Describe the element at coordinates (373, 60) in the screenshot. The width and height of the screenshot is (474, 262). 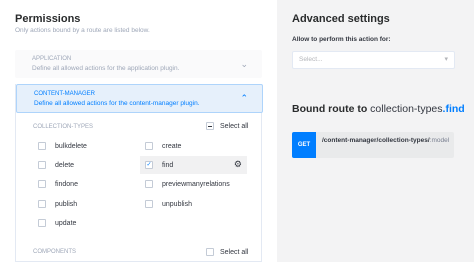
I see `allow-action-select: Select... ▾` at that location.